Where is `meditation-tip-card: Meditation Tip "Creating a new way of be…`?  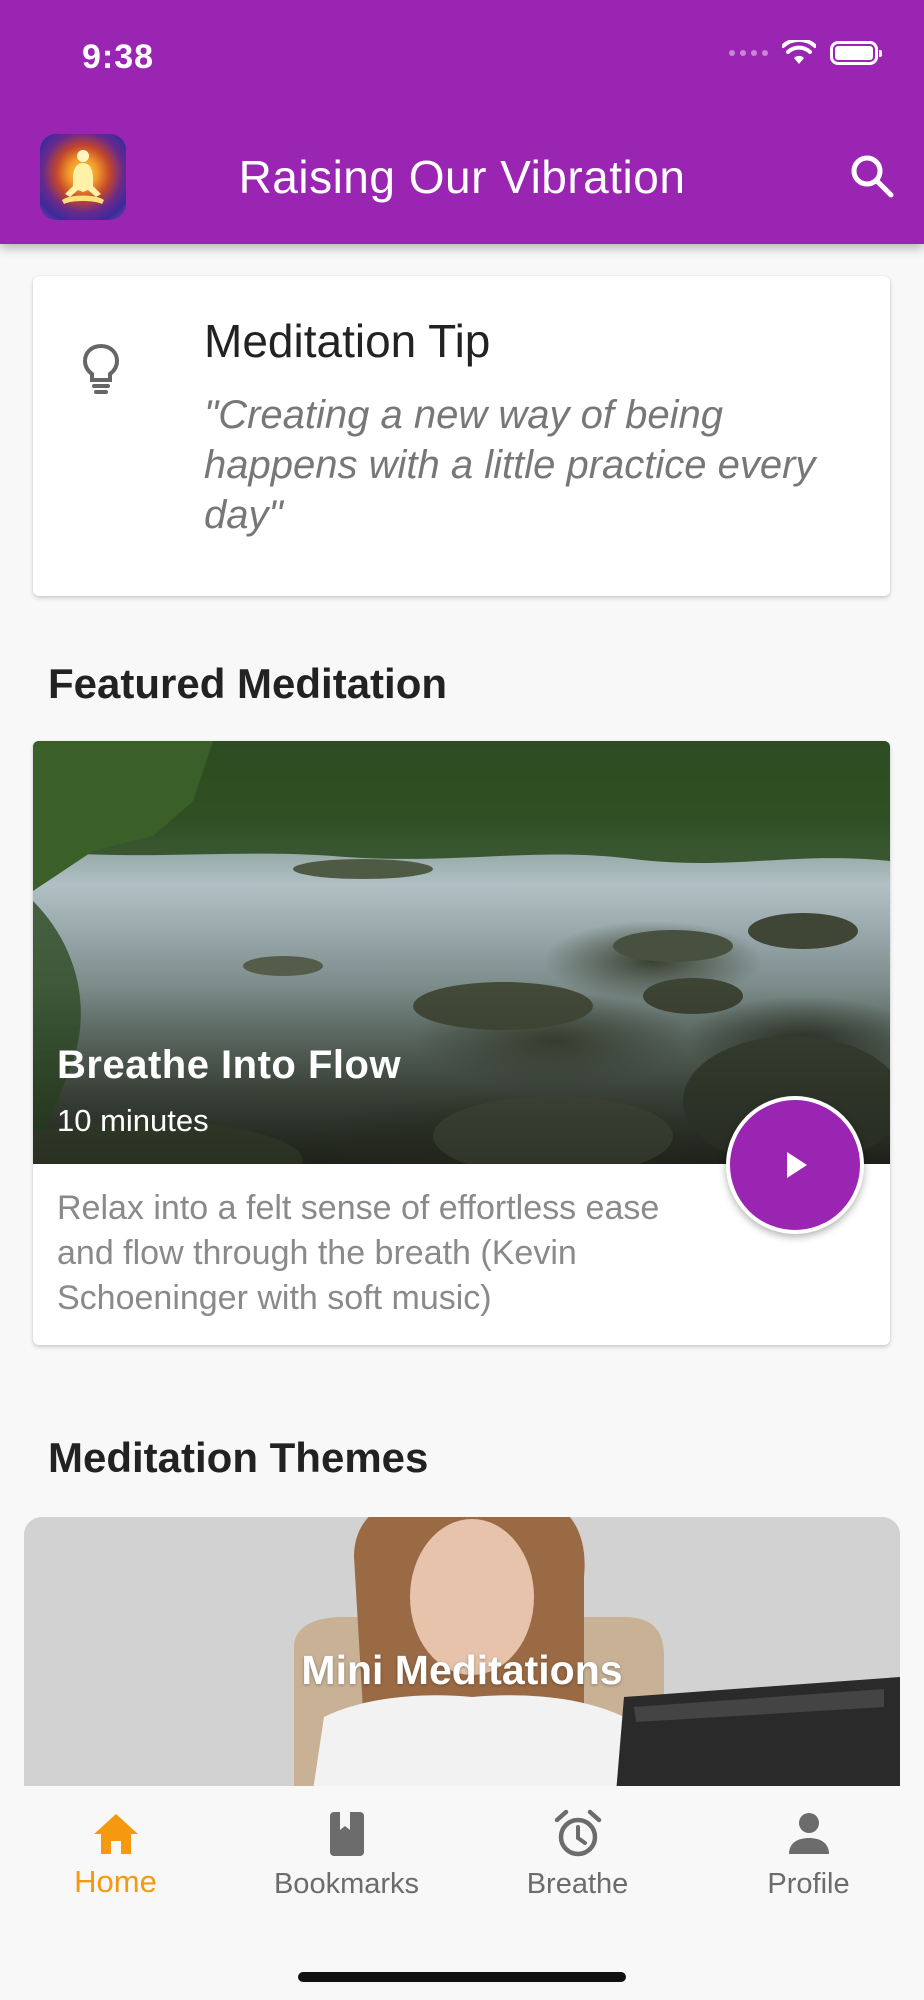 meditation-tip-card: Meditation Tip "Creating a new way of be… is located at coordinates (461, 436).